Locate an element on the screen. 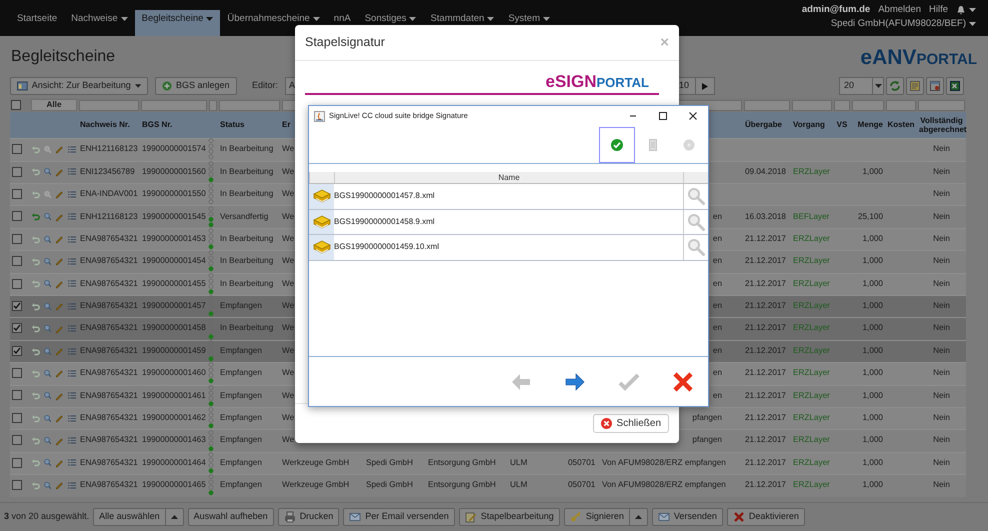  action-button: Per Email versenden is located at coordinates (399, 517).